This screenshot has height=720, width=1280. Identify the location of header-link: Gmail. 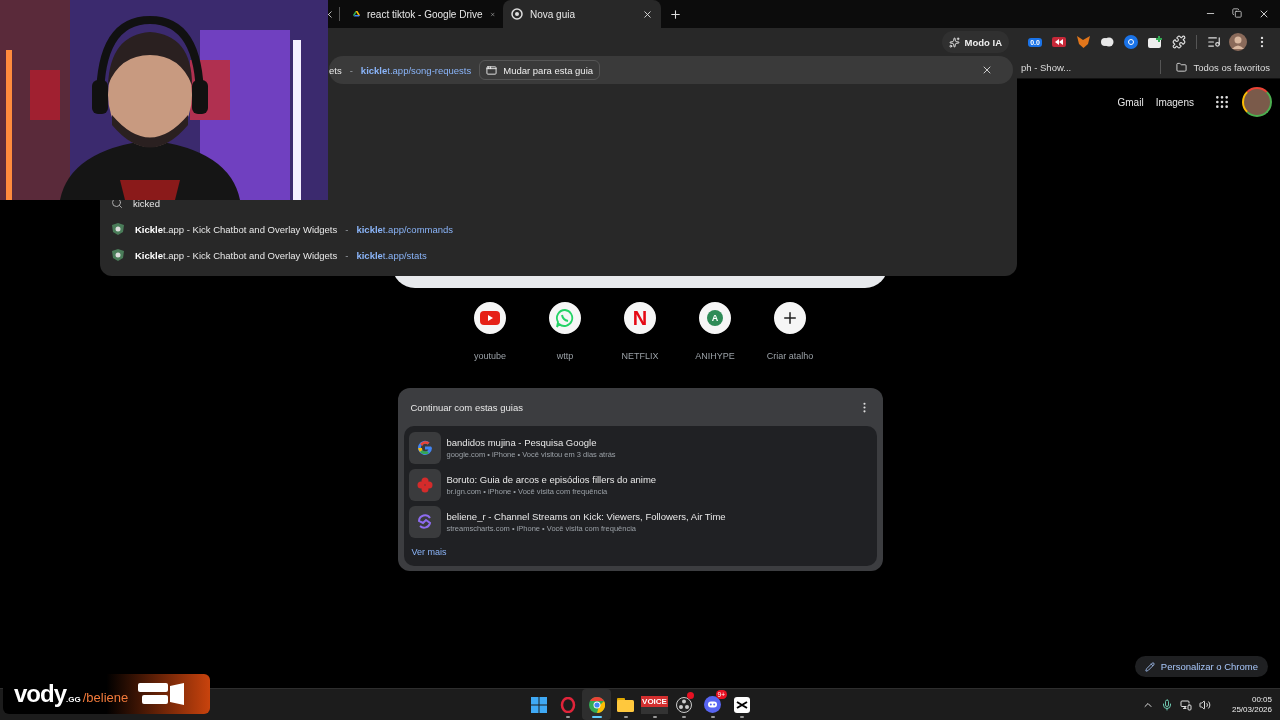
(1130, 102).